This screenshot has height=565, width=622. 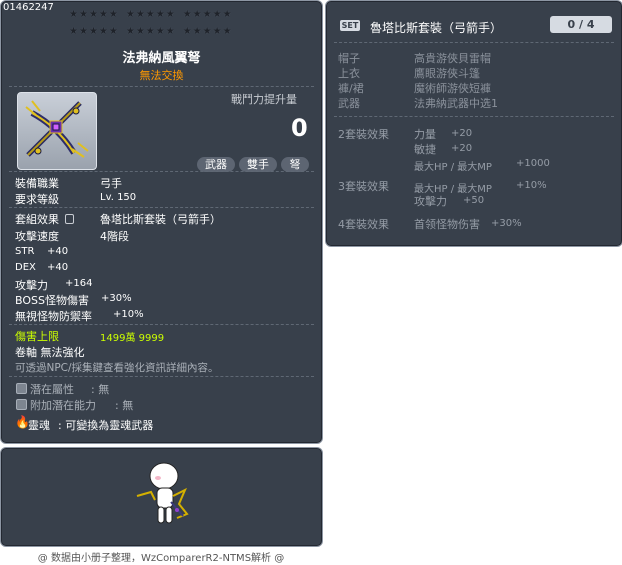 What do you see at coordinates (533, 163) in the screenshot?
I see `set-effect-value: +1000` at bounding box center [533, 163].